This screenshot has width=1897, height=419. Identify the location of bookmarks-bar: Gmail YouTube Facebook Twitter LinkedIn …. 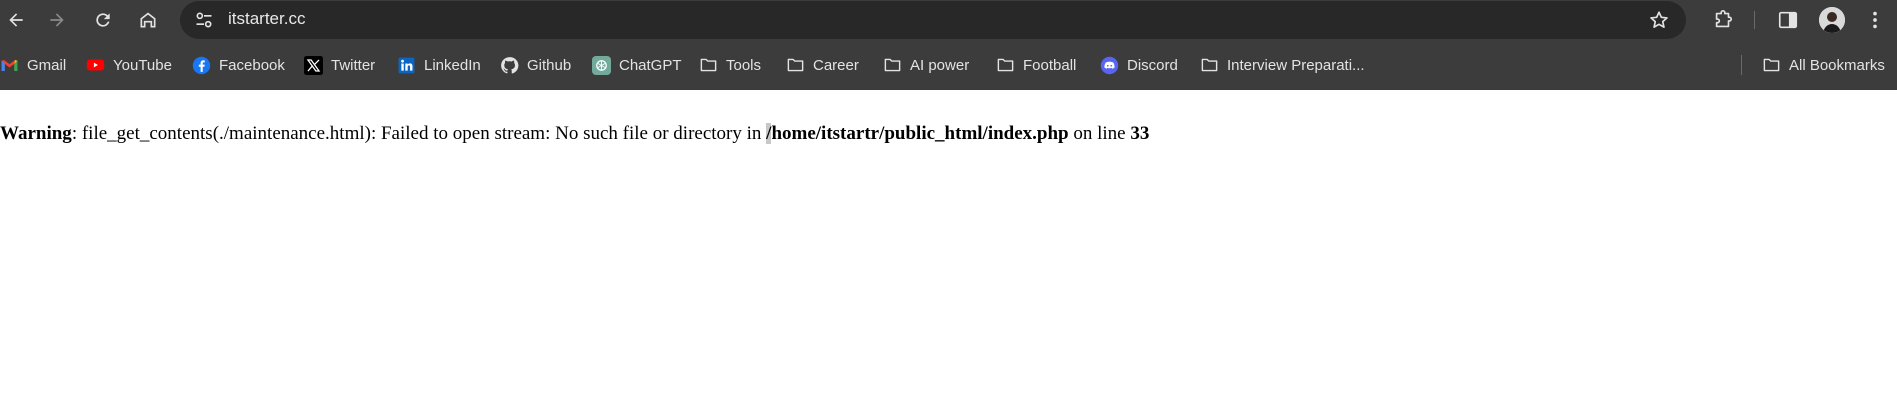
(948, 65).